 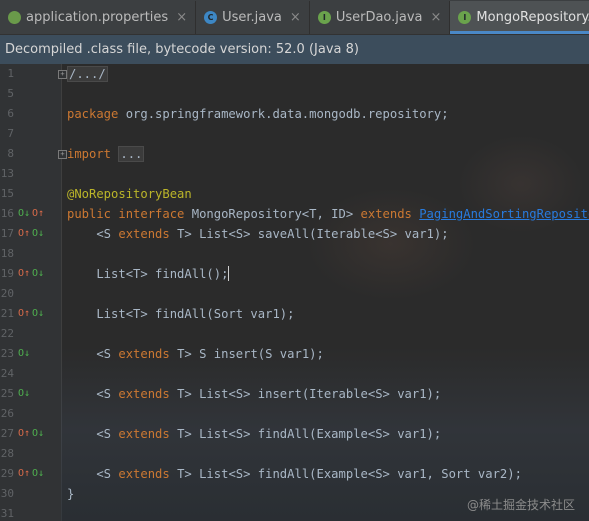 What do you see at coordinates (294, 134) in the screenshot?
I see `code-line: 7` at bounding box center [294, 134].